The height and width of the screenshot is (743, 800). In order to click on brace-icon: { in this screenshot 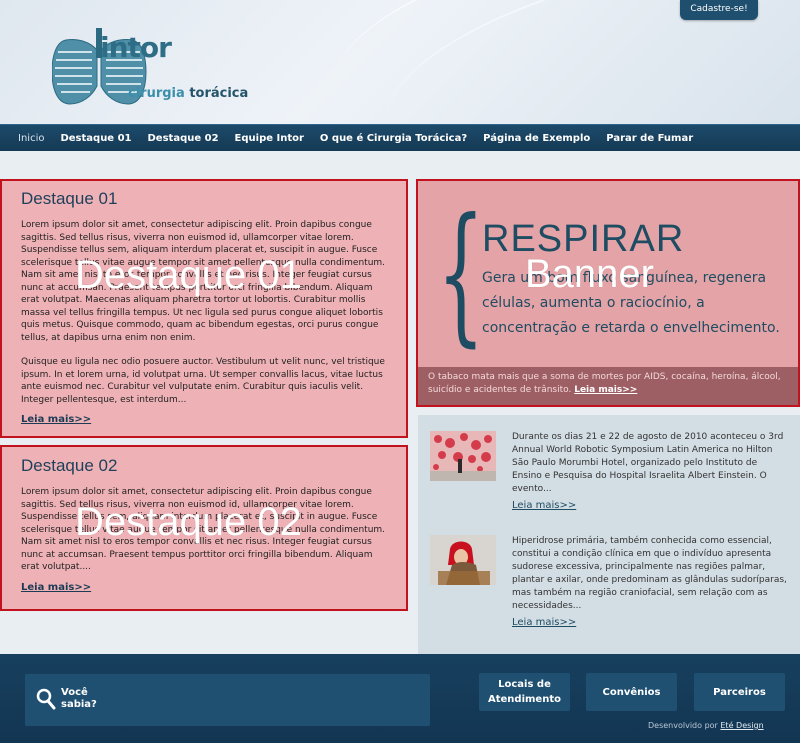, I will do `click(461, 274)`.